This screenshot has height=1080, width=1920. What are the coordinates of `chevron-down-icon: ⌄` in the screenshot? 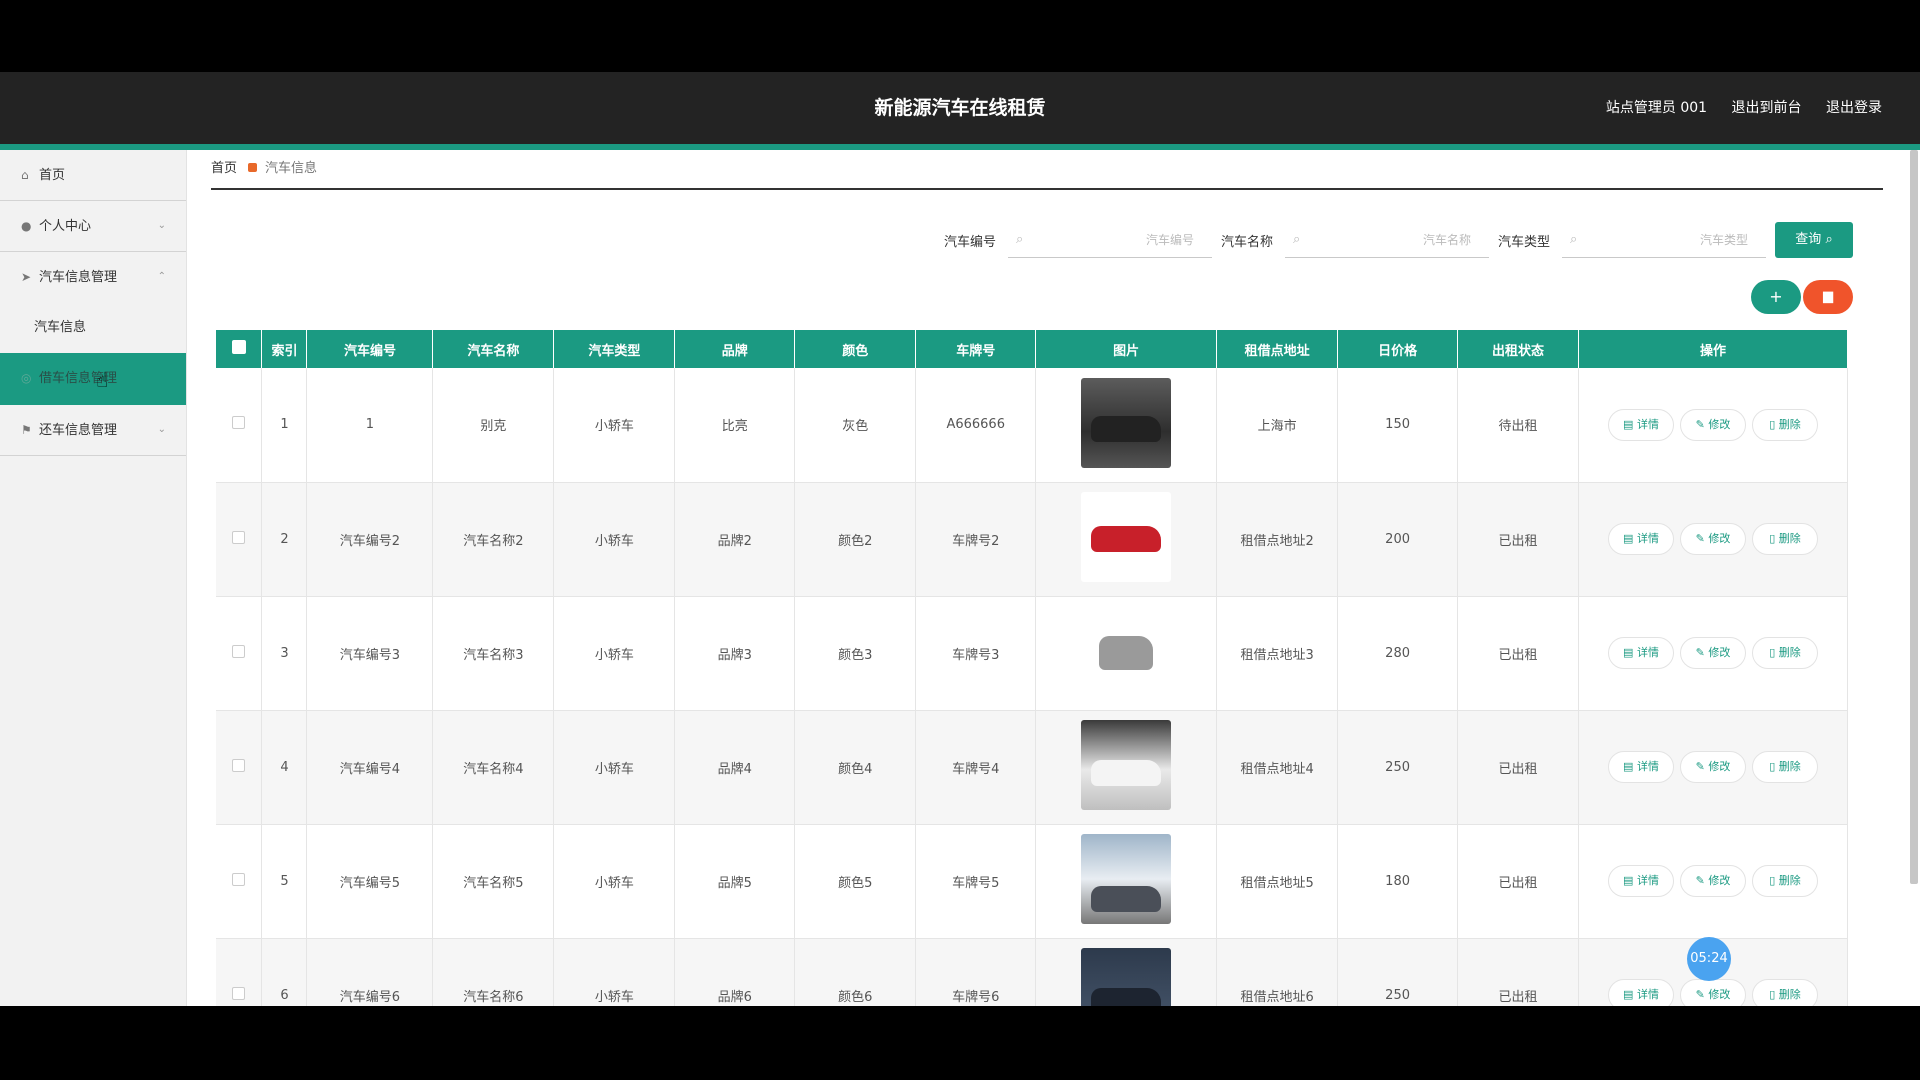 It's located at (161, 429).